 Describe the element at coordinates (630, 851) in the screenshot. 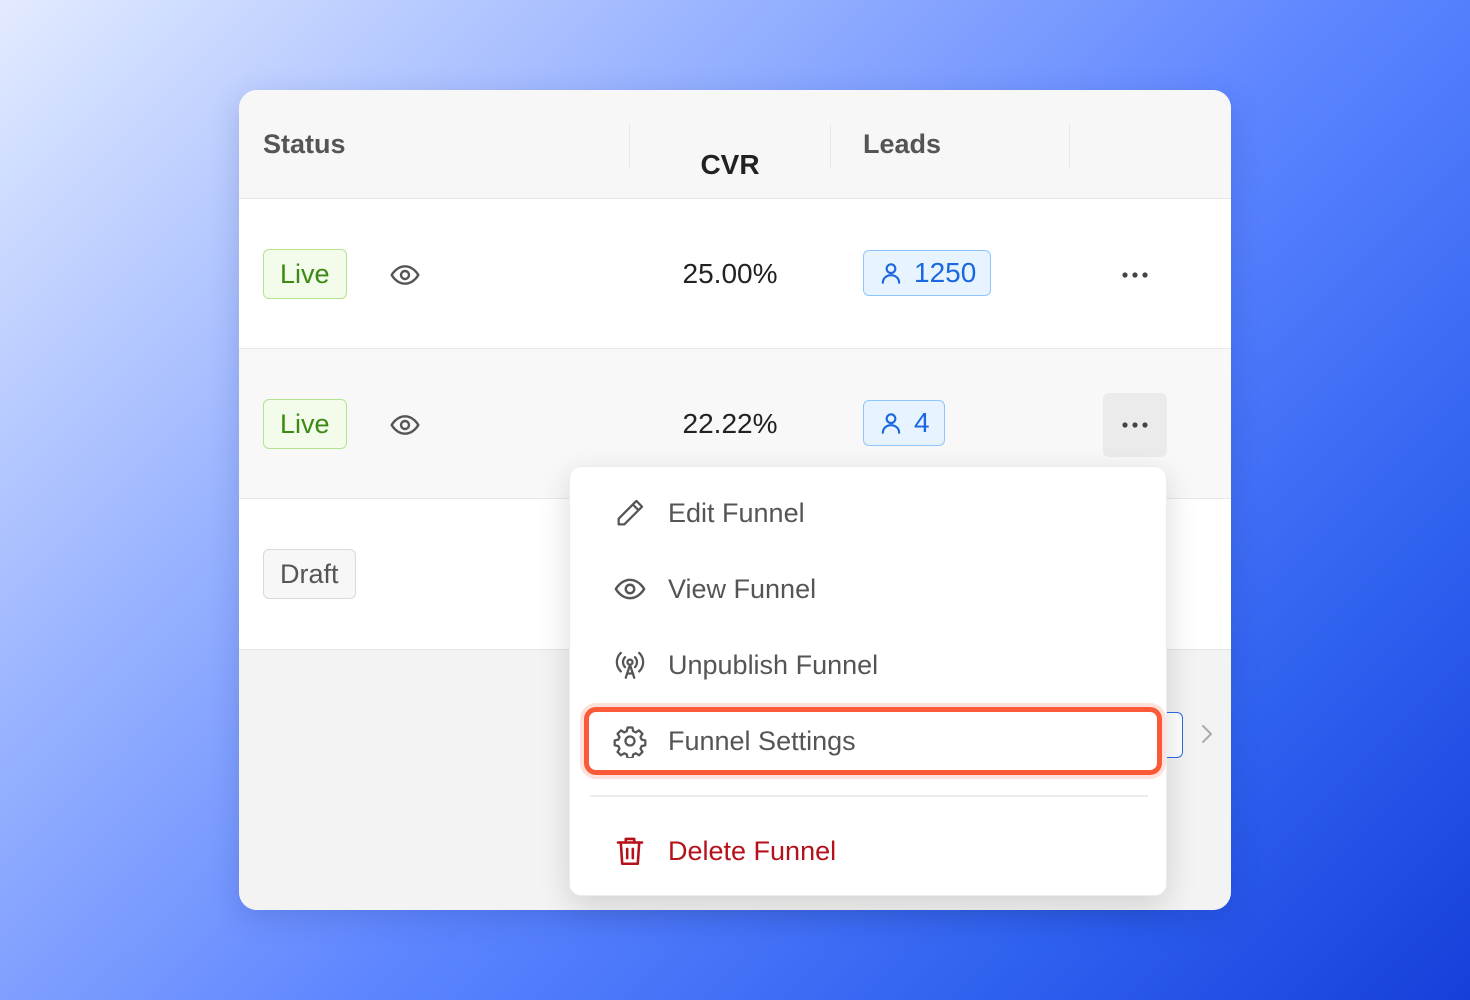

I see `trash-icon` at that location.